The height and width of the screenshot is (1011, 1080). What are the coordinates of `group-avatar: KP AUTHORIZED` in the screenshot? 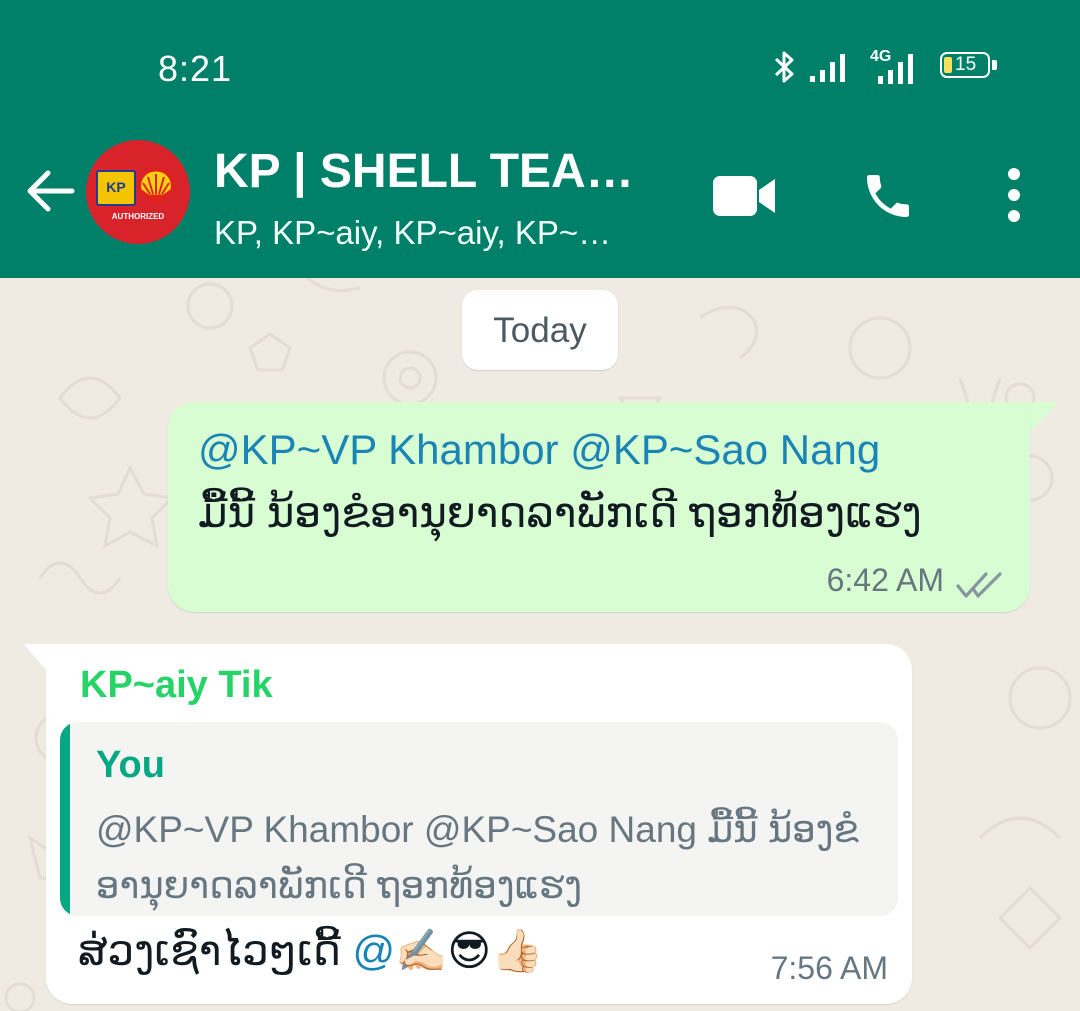 It's located at (138, 192).